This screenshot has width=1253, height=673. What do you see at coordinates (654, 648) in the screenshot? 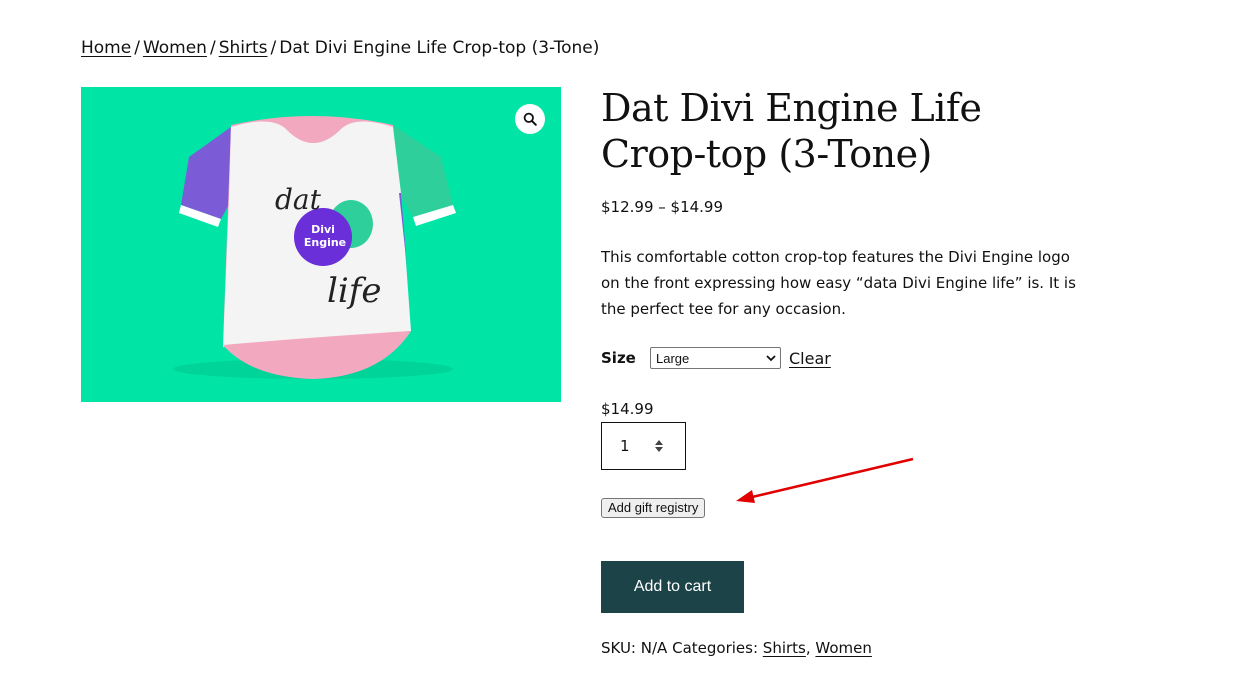
I see `sku-value: N/A` at bounding box center [654, 648].